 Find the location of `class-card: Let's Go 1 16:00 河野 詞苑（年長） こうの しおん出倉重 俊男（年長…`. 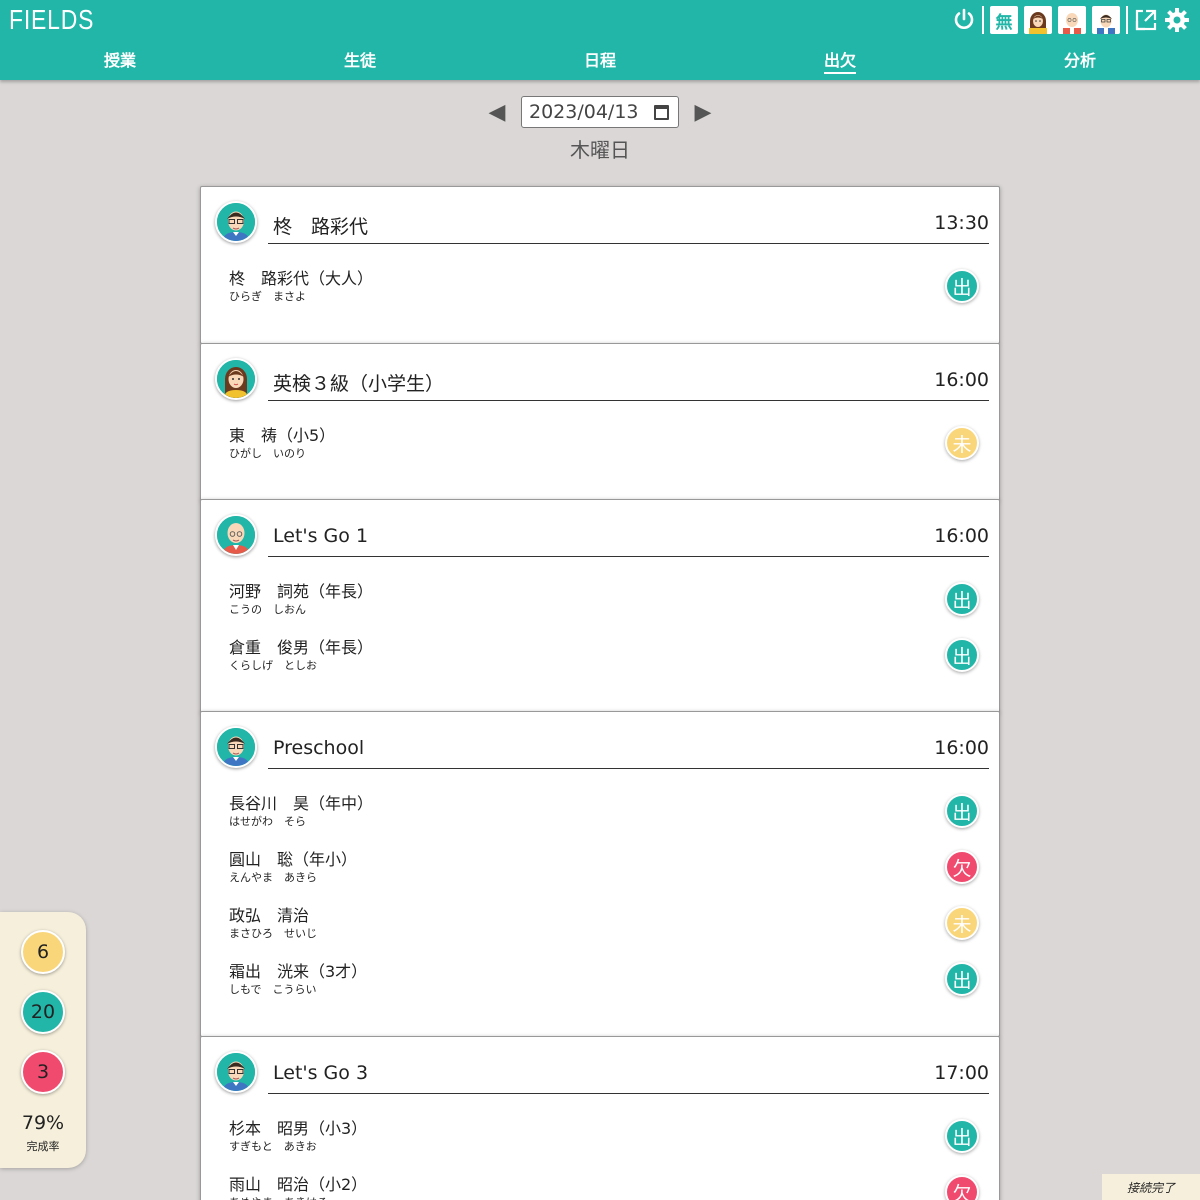

class-card: Let's Go 1 16:00 河野 詞苑（年長） こうの しおん出倉重 俊男（年長… is located at coordinates (600, 606).